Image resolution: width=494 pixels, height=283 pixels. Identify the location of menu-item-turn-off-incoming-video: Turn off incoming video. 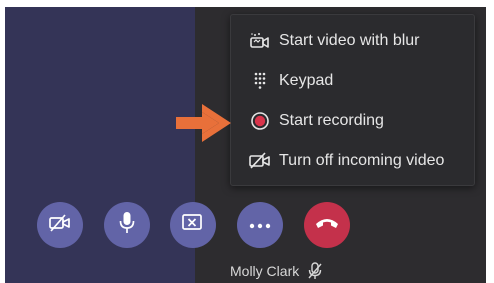
(352, 161).